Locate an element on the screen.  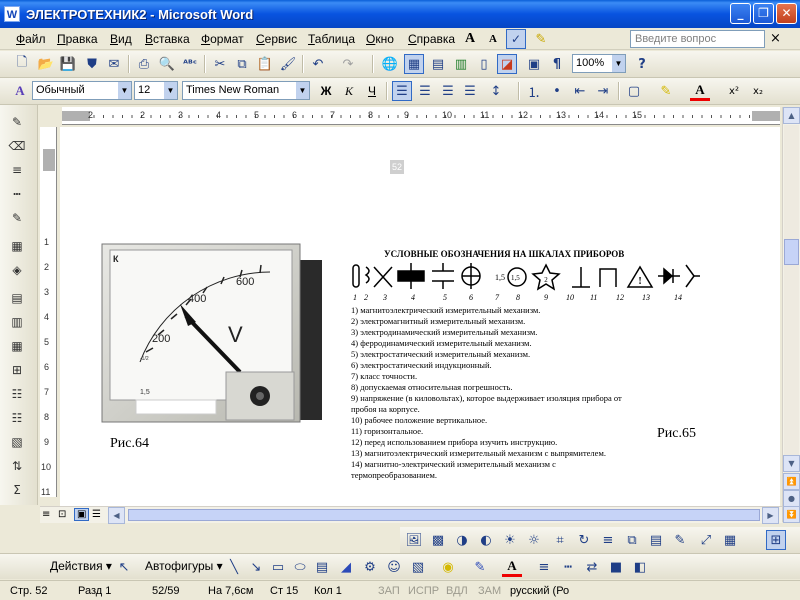
line-spacing-icon: ↕ is located at coordinates (496, 91).